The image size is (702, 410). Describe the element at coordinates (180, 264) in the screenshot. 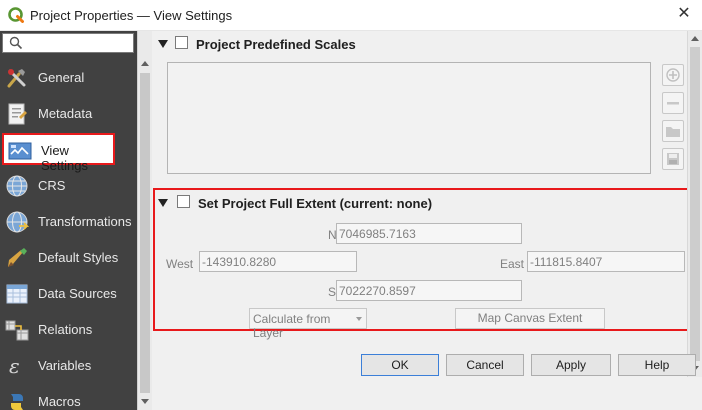

I see `west-label: West` at that location.